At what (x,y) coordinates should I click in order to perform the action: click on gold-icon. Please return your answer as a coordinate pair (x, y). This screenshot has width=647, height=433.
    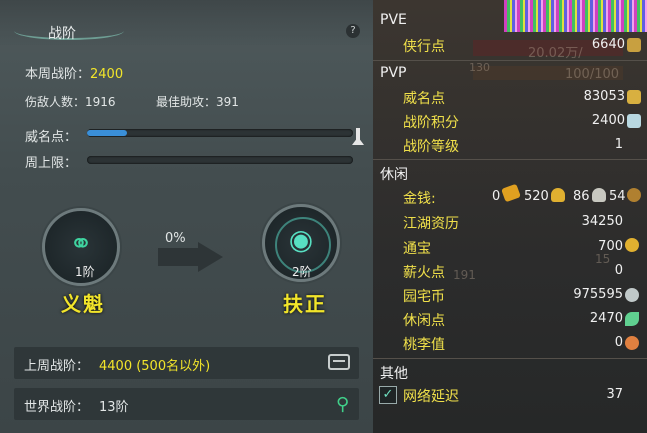
    Looking at the image, I should click on (558, 195).